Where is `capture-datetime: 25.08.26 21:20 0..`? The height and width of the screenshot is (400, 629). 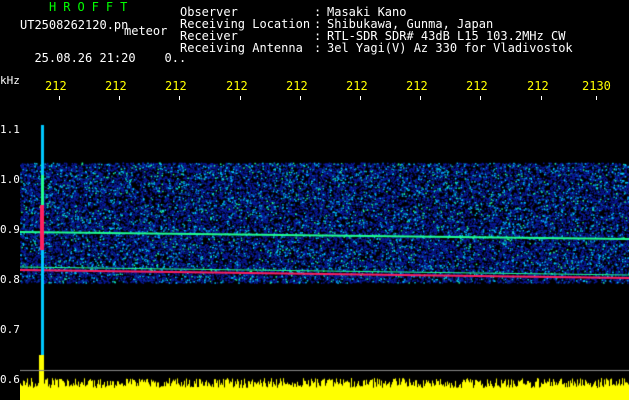 capture-datetime: 25.08.26 21:20 0.. is located at coordinates (103, 52).